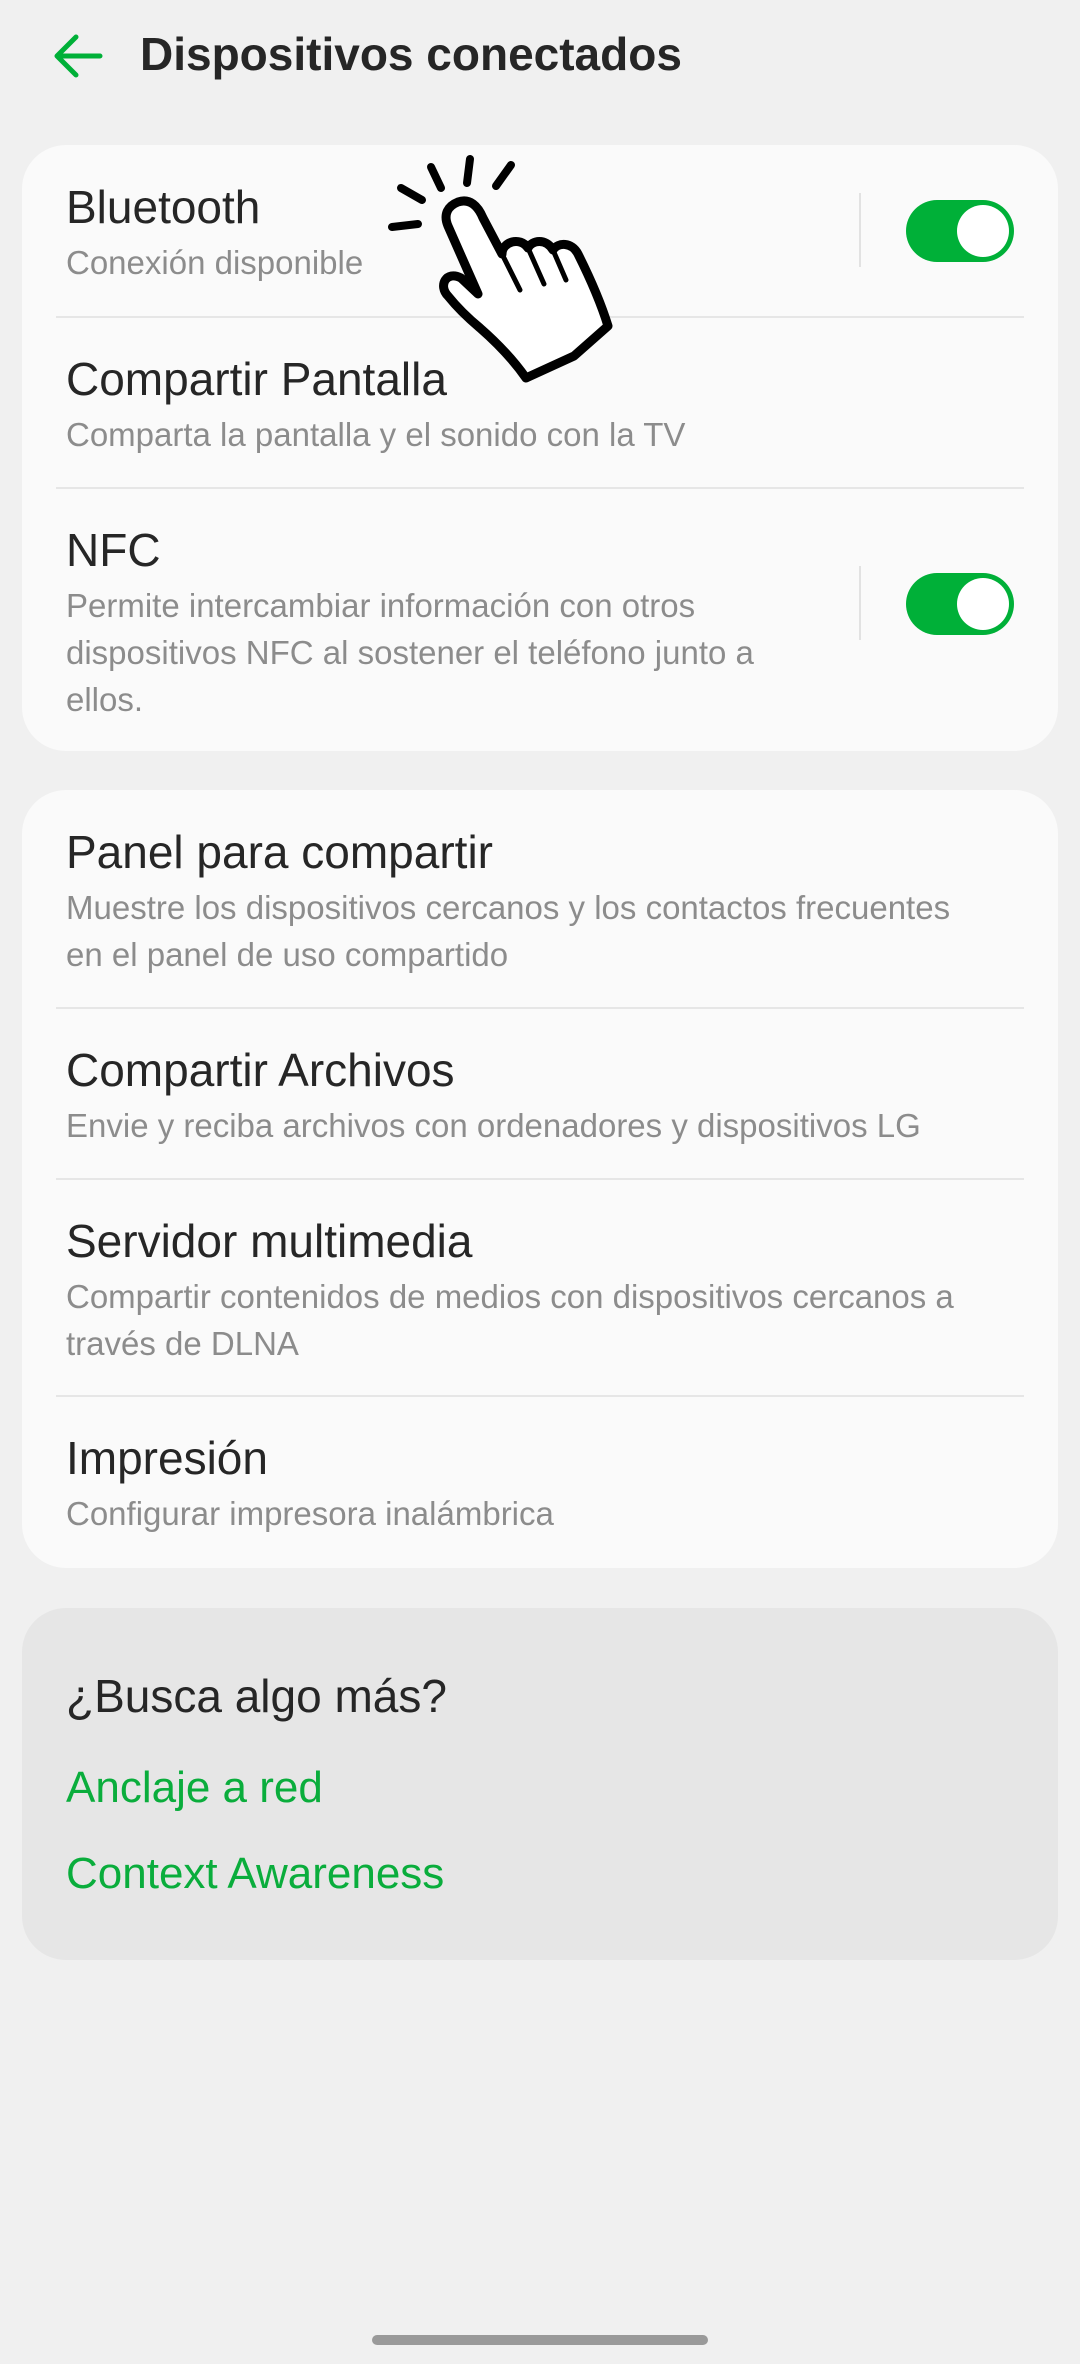  Describe the element at coordinates (960, 231) in the screenshot. I see `bluetooth-toggle` at that location.